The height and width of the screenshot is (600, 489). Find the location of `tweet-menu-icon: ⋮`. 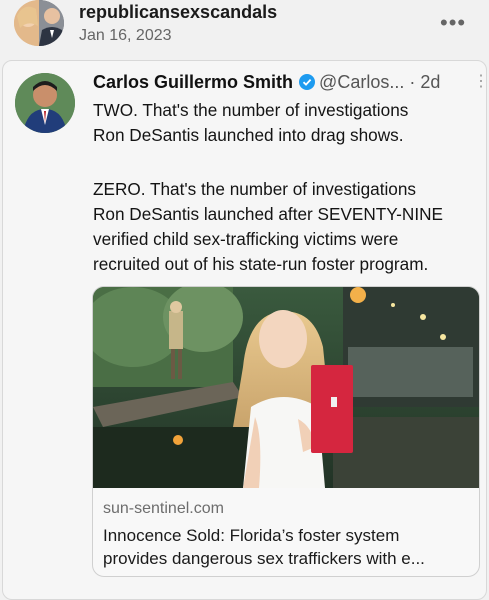

tweet-menu-icon: ⋮ is located at coordinates (481, 81).